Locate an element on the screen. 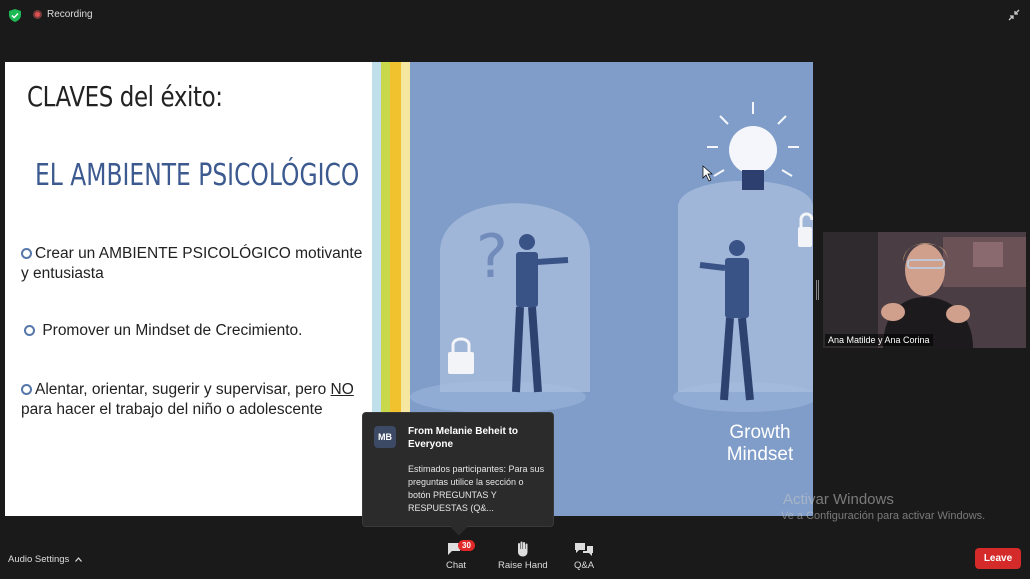 Image resolution: width=1030 pixels, height=579 pixels. chat-unread-badge: 30 is located at coordinates (466, 545).